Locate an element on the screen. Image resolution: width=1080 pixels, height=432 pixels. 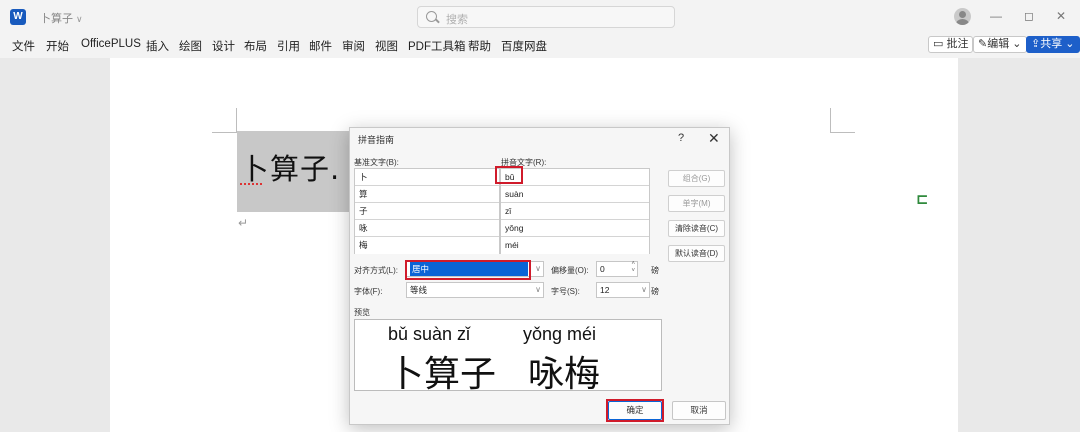
menu-pdf-toolbox: PDF工具箱 is located at coordinates (437, 46).